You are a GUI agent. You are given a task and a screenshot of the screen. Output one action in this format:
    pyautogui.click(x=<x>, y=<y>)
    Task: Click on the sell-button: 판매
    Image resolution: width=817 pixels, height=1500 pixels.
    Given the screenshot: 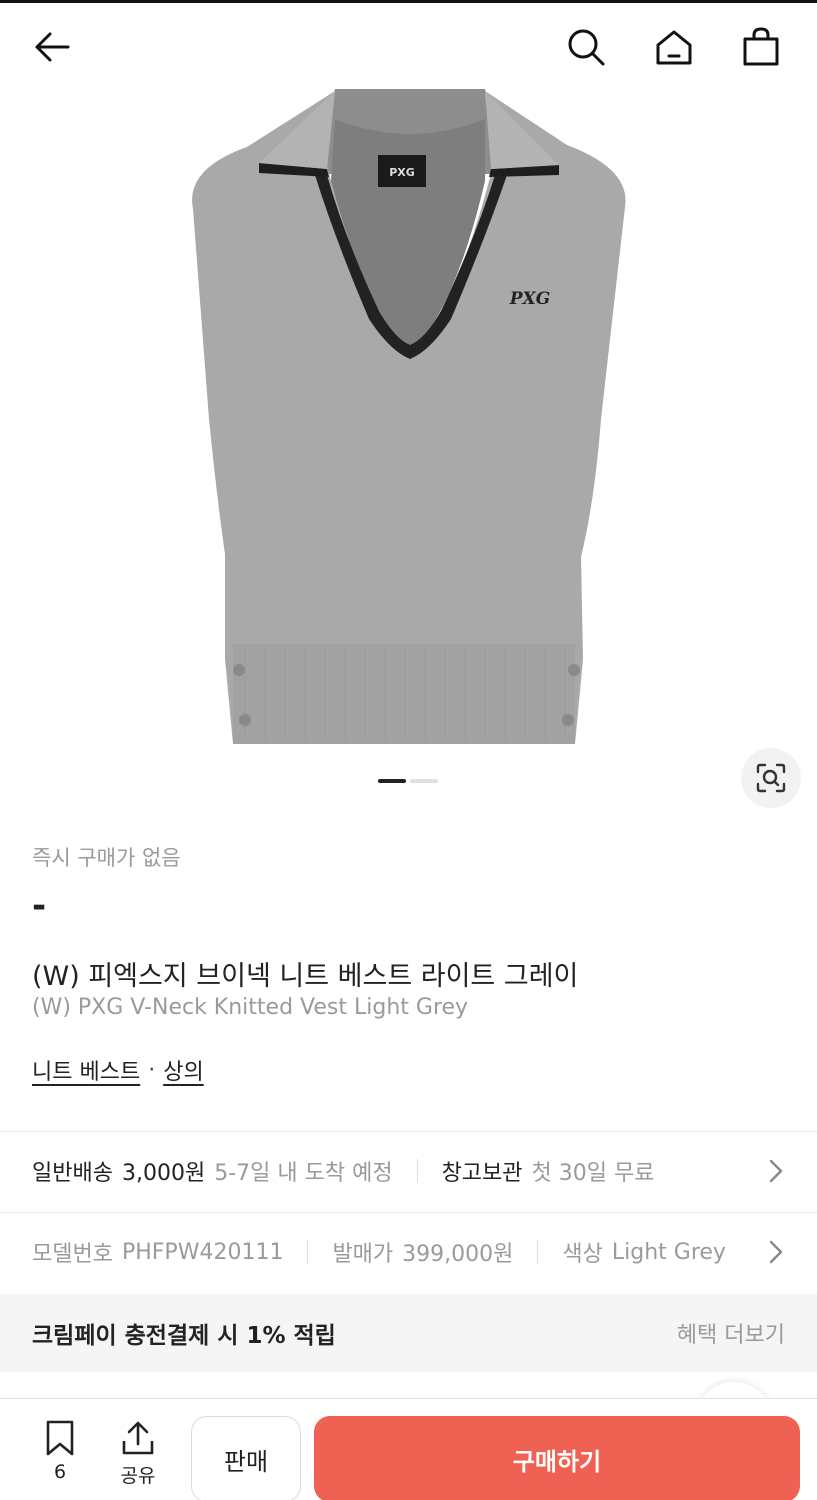 What is the action you would take?
    pyautogui.click(x=246, y=1458)
    